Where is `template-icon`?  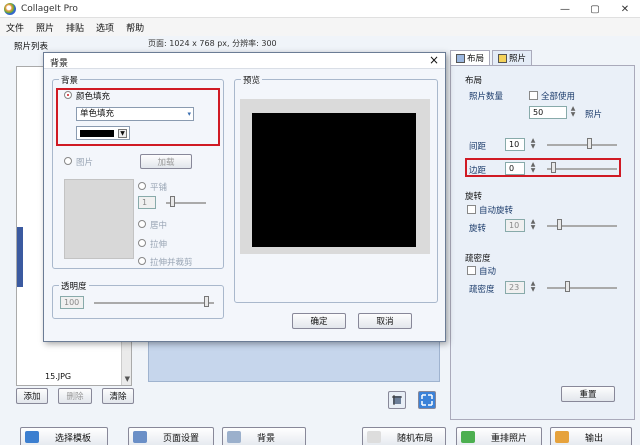
template-icon is located at coordinates (32, 437).